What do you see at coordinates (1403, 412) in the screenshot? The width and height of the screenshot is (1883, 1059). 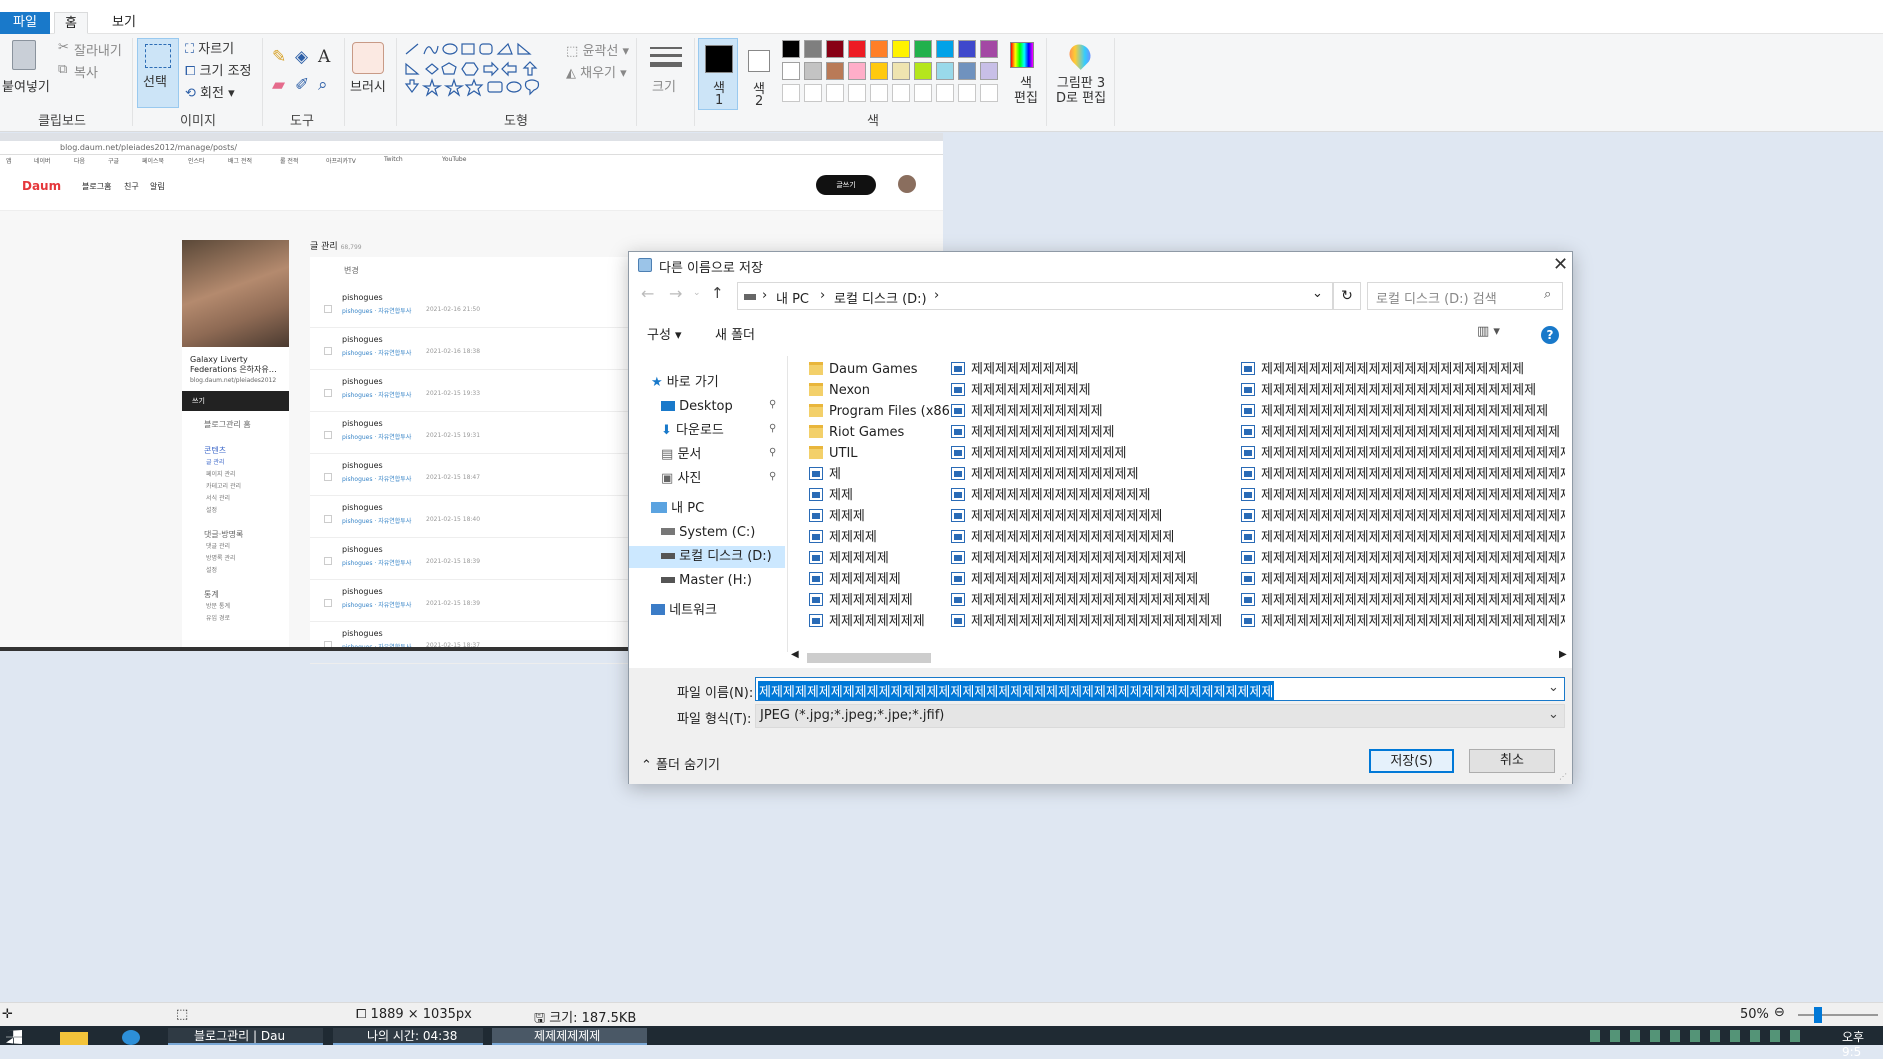 I see `file-item: 제제제제제제제제제제제제제제제제제제제제제제제제` at bounding box center [1403, 412].